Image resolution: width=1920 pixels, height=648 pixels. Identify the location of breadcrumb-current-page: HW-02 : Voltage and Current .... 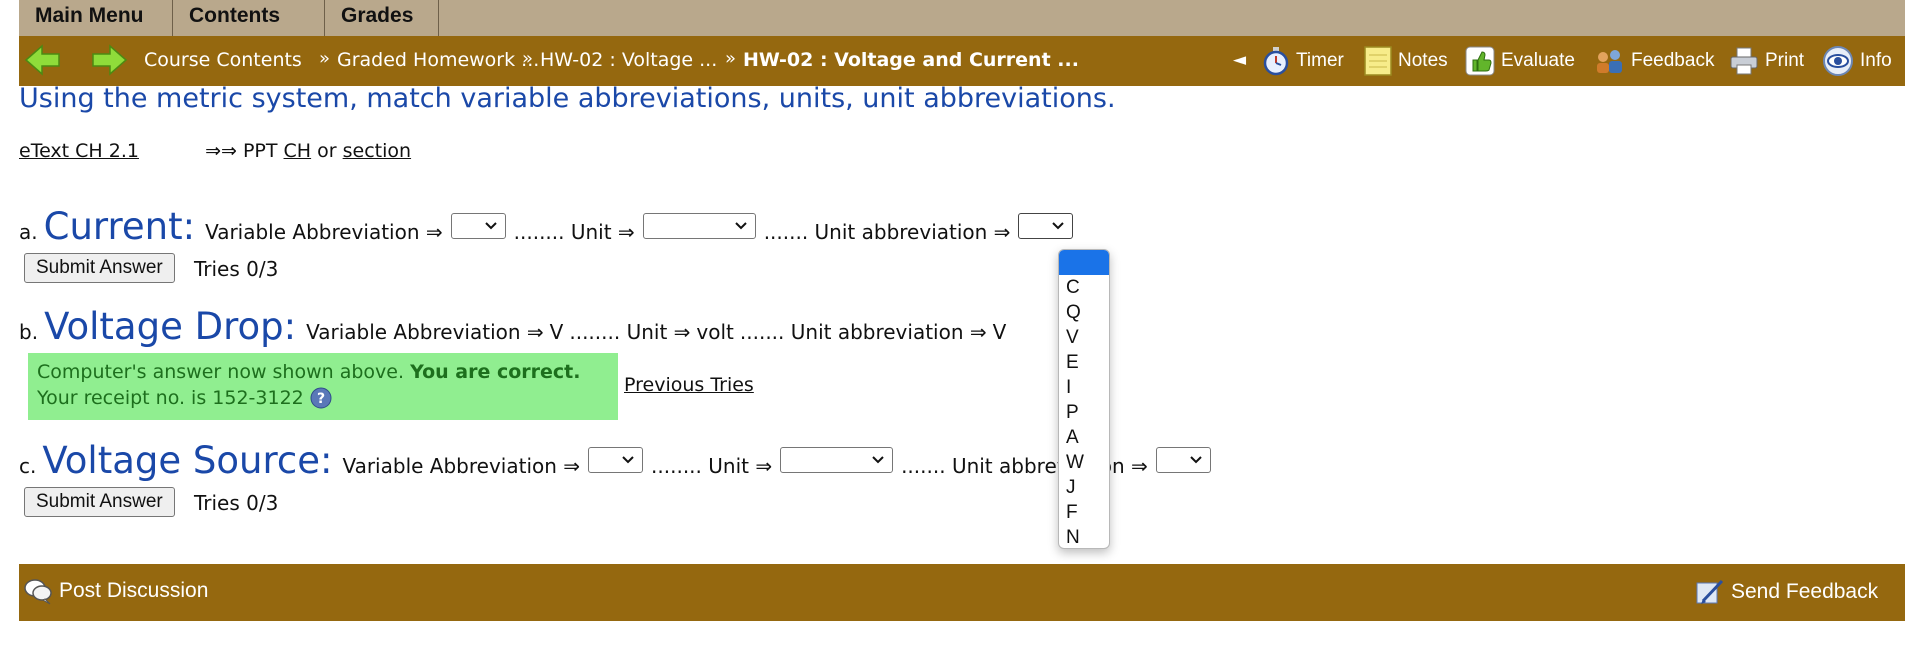
(911, 60).